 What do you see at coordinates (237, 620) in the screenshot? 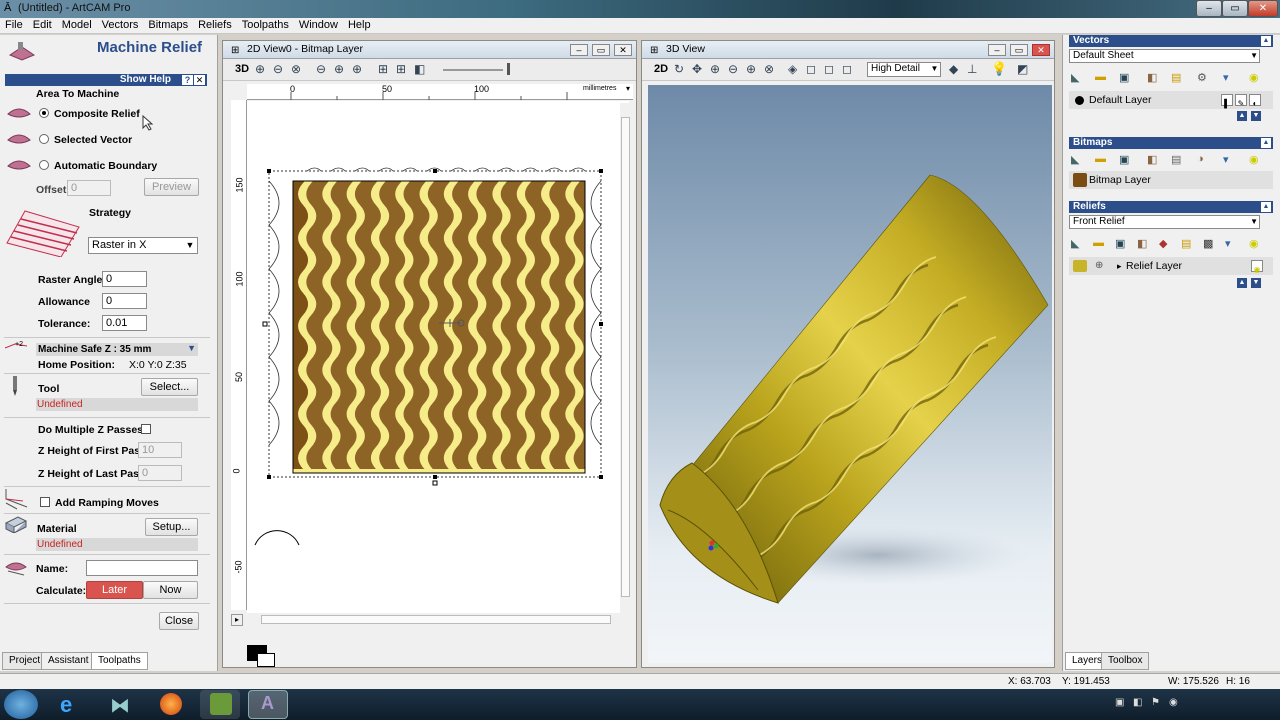
I see `play-icon: ▸` at bounding box center [237, 620].